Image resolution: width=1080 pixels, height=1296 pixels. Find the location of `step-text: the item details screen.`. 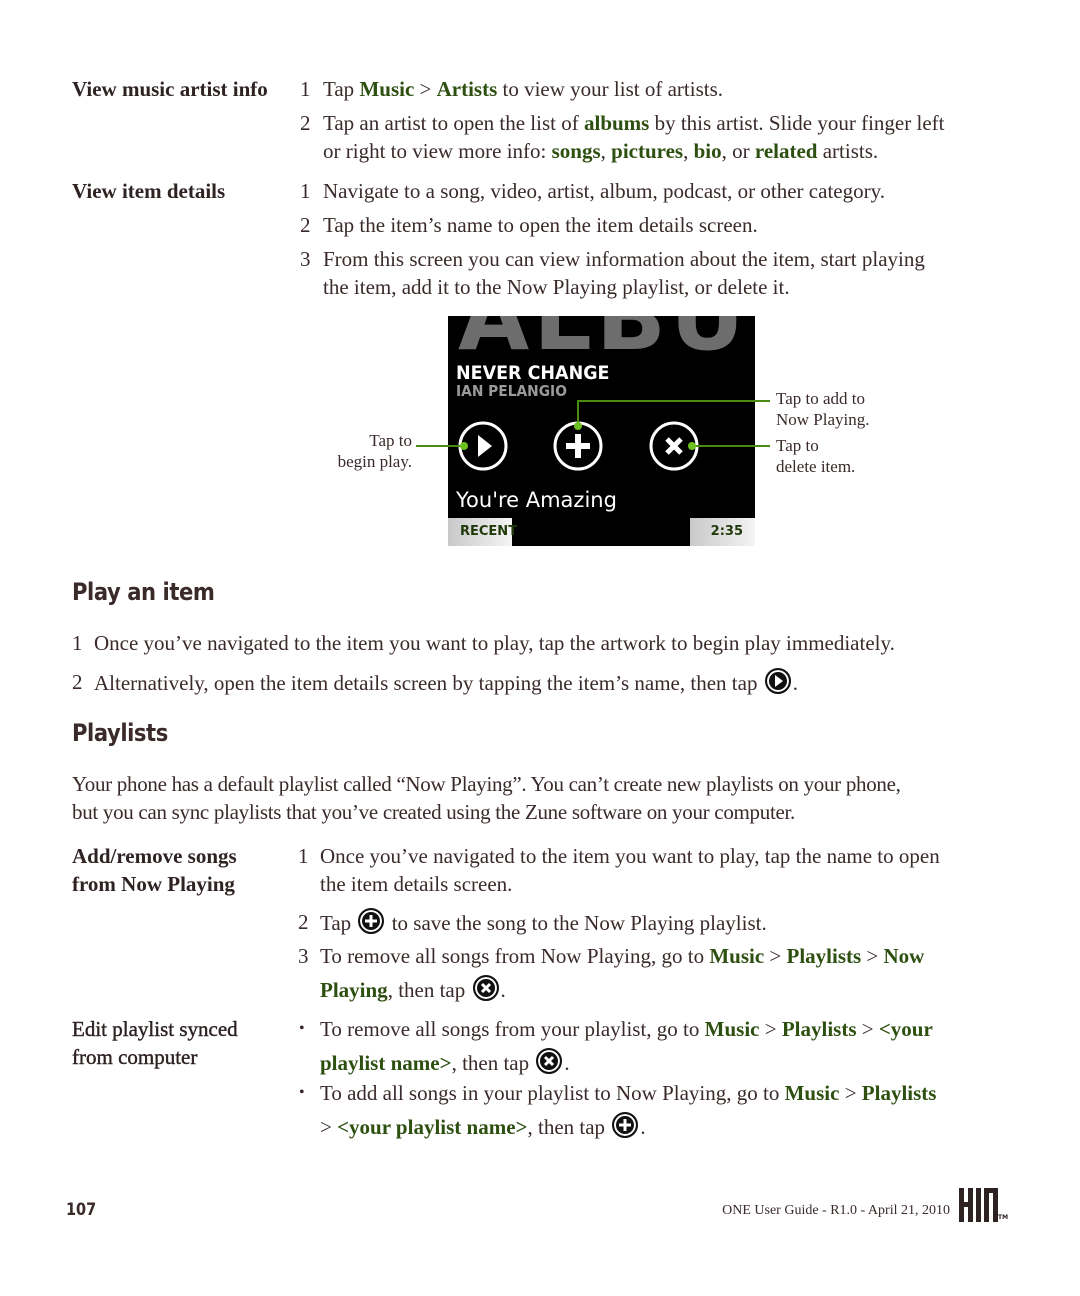

step-text: the item details screen. is located at coordinates (416, 884).